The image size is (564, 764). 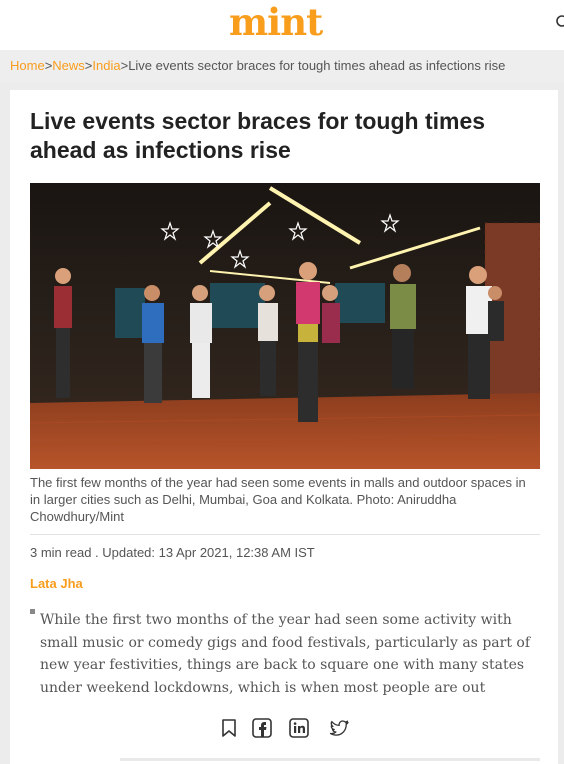 What do you see at coordinates (285, 534) in the screenshot?
I see `divider` at bounding box center [285, 534].